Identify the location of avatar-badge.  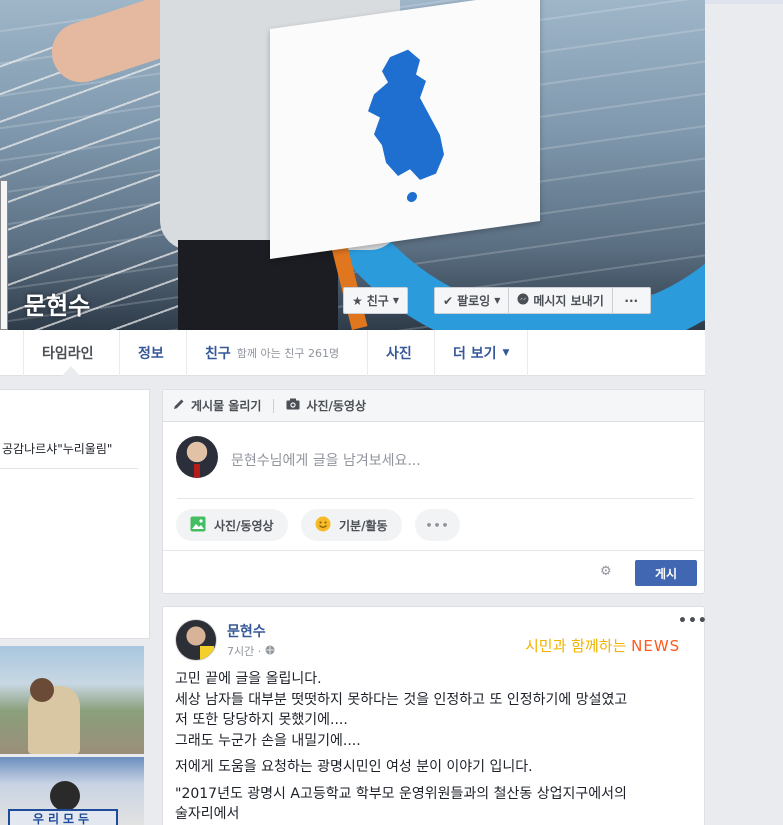
(207, 653).